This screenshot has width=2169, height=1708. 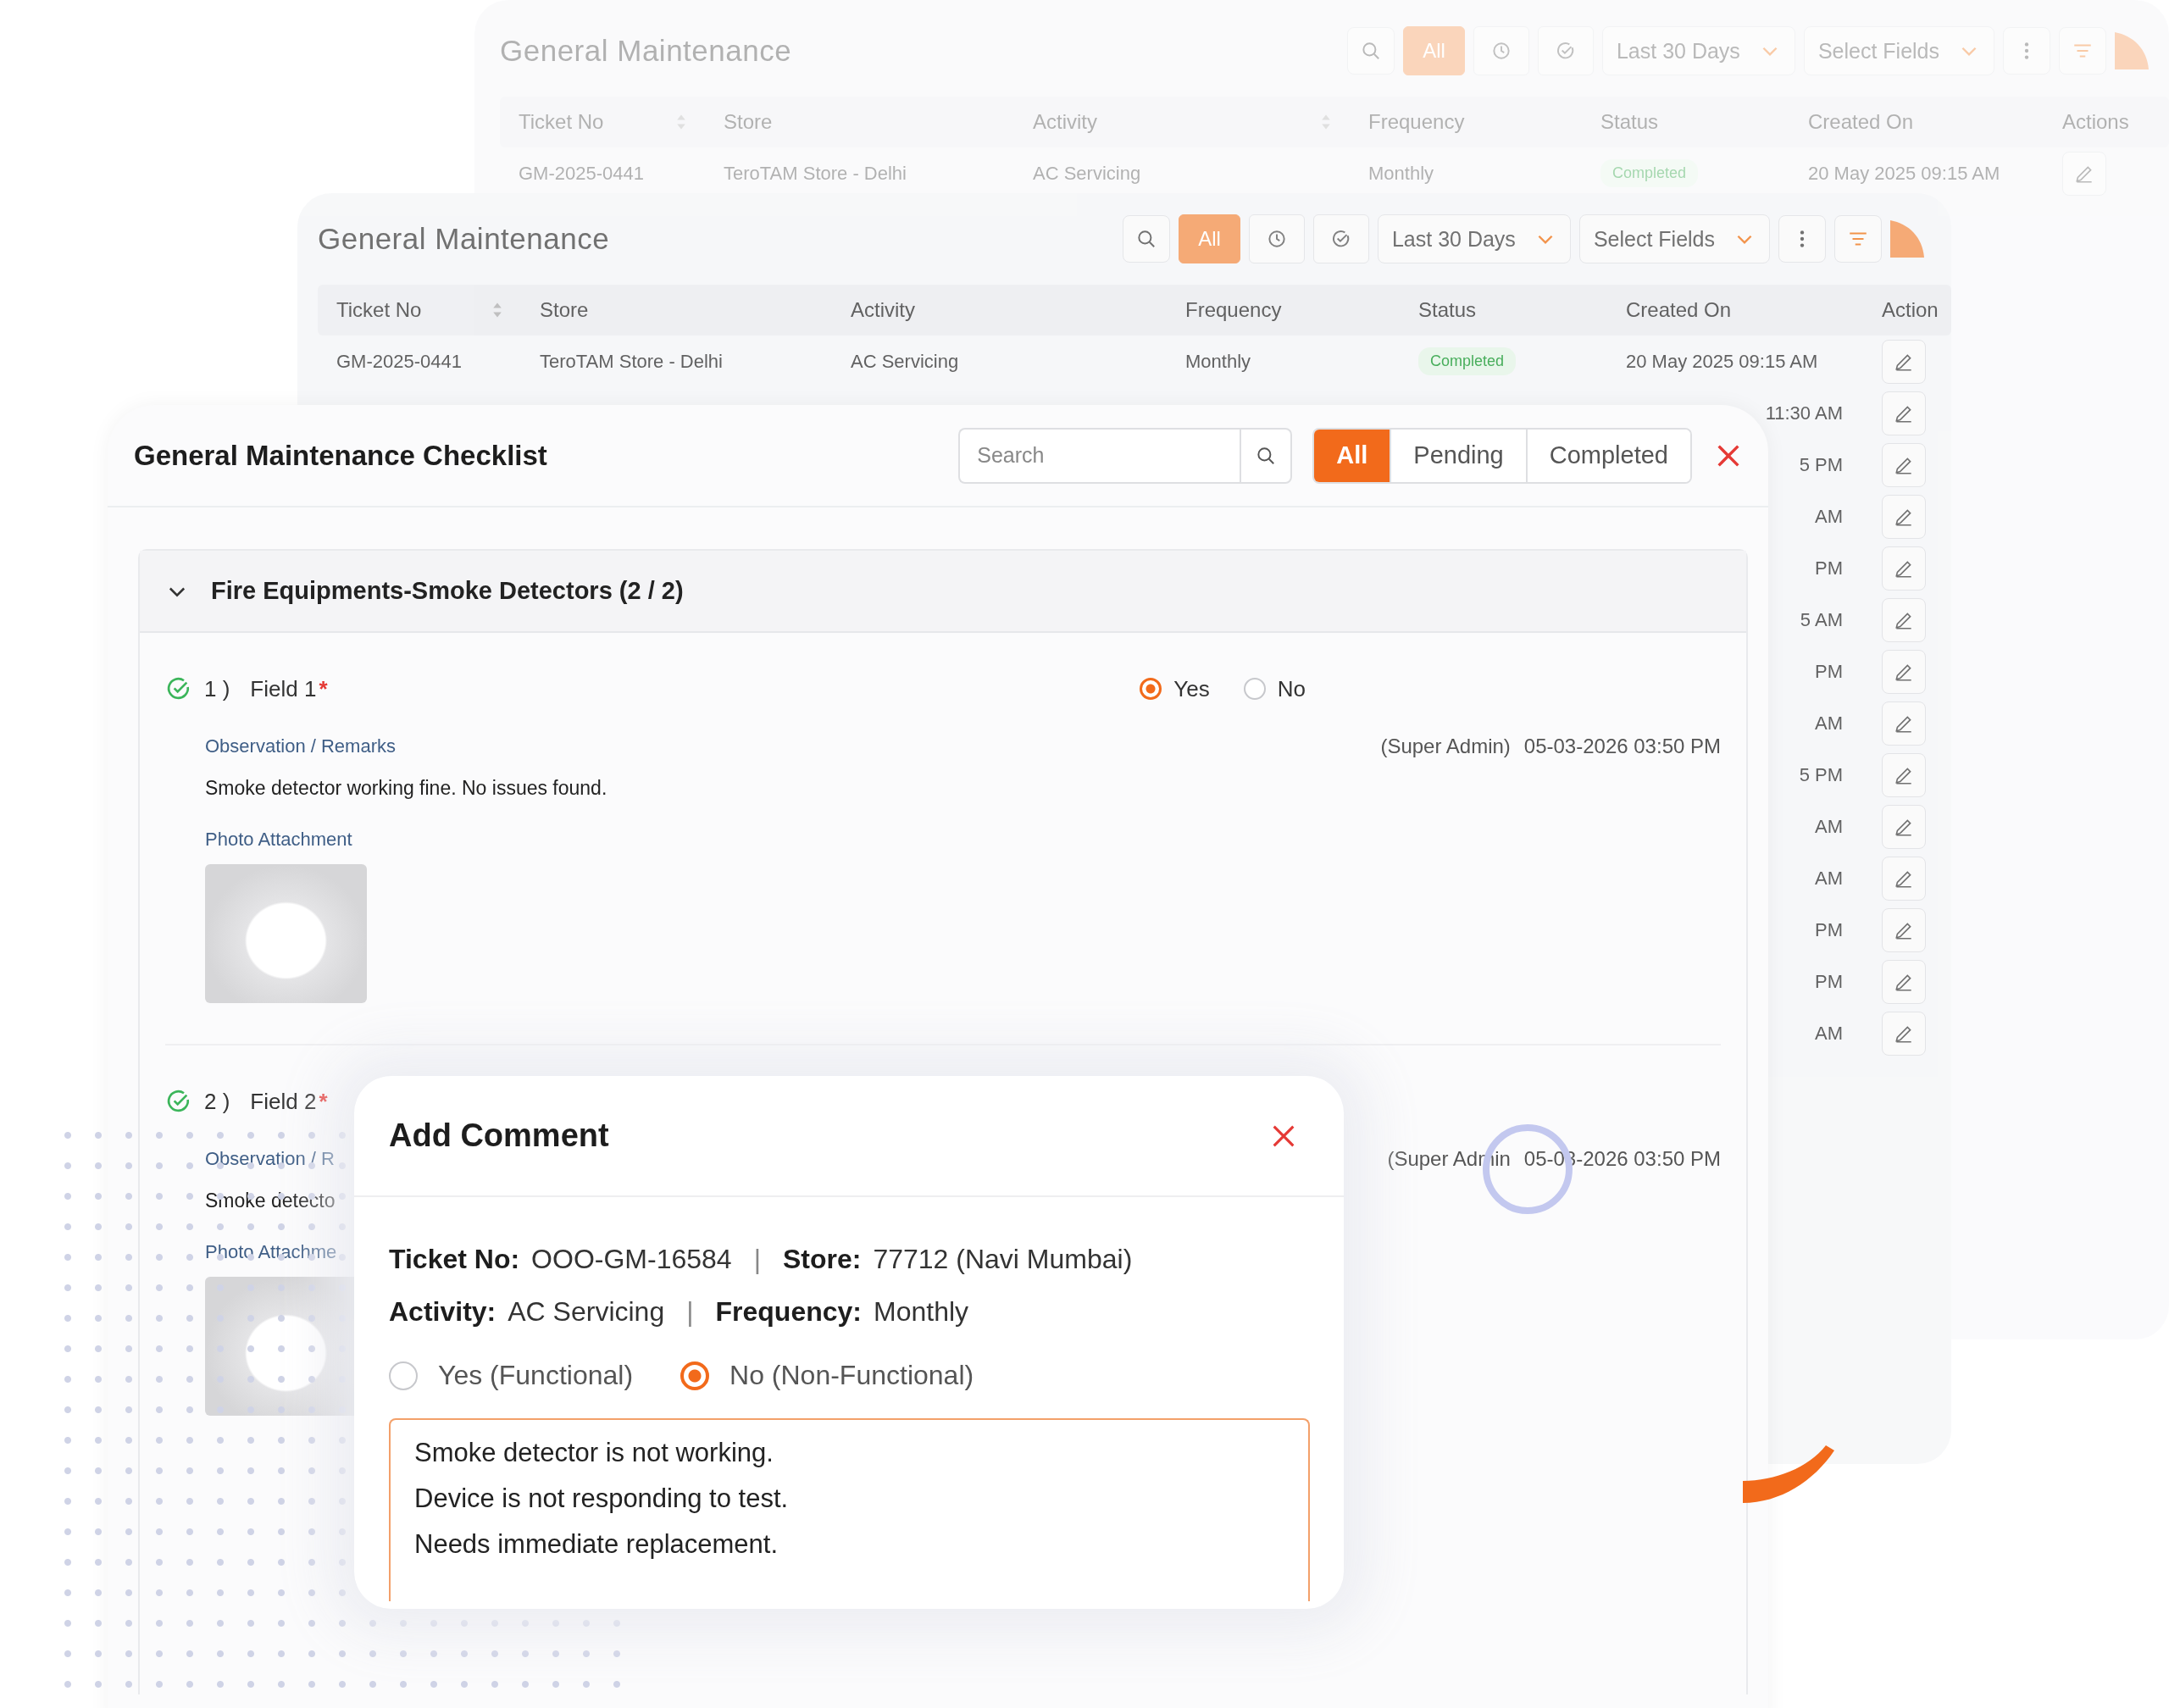 I want to click on filter-tab: Completed, so click(x=1607, y=455).